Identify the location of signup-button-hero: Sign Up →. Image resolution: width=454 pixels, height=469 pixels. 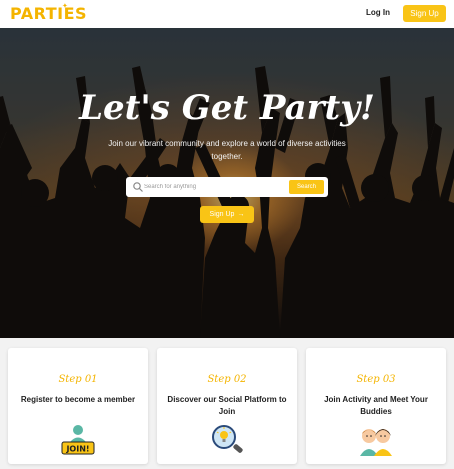
(227, 214).